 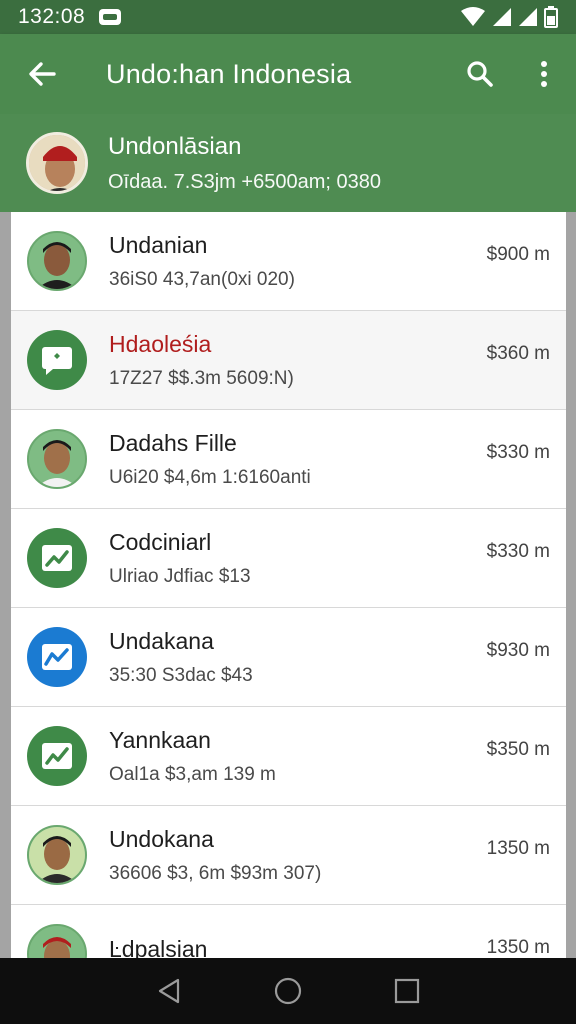 I want to click on battery-icon, so click(x=551, y=17).